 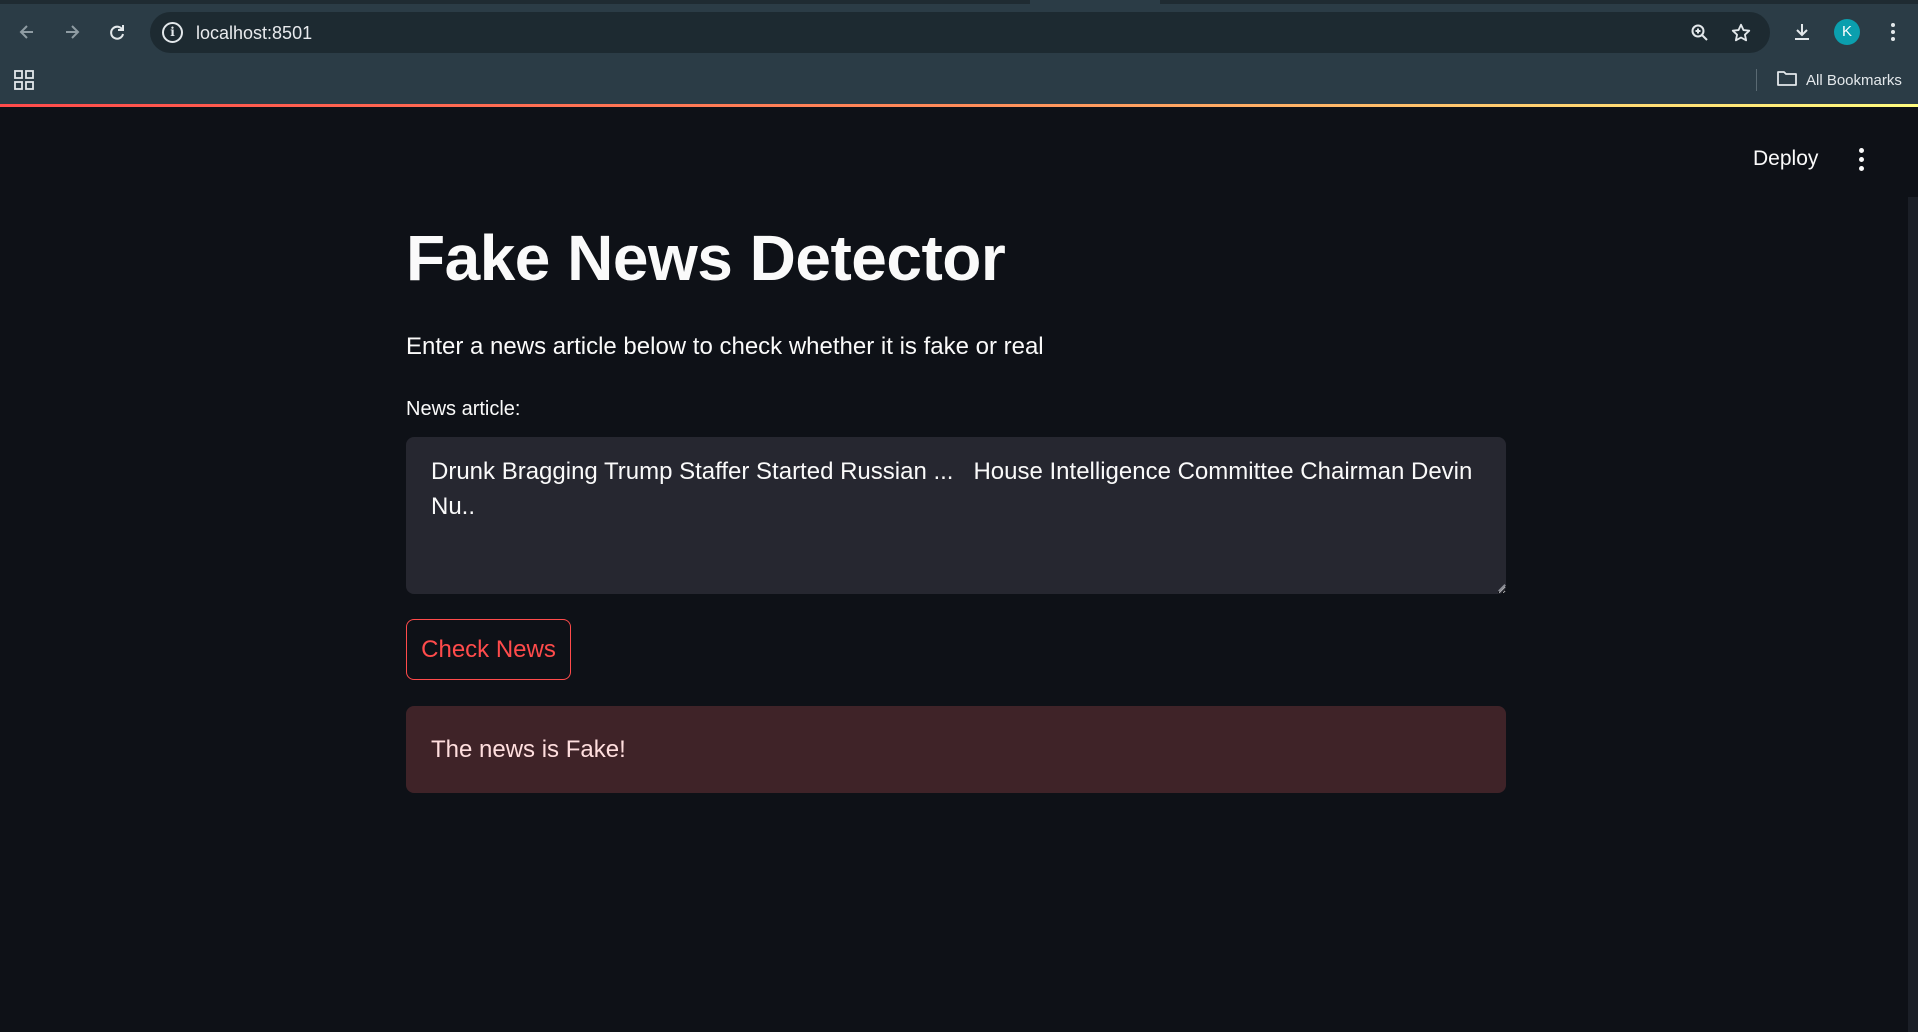 I want to click on news-article-label: News article:, so click(x=463, y=409).